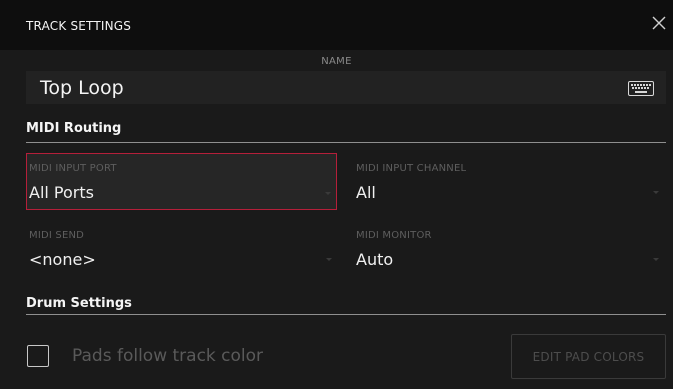 The height and width of the screenshot is (389, 673). I want to click on midi-routing-header: MIDI Routing, so click(74, 128).